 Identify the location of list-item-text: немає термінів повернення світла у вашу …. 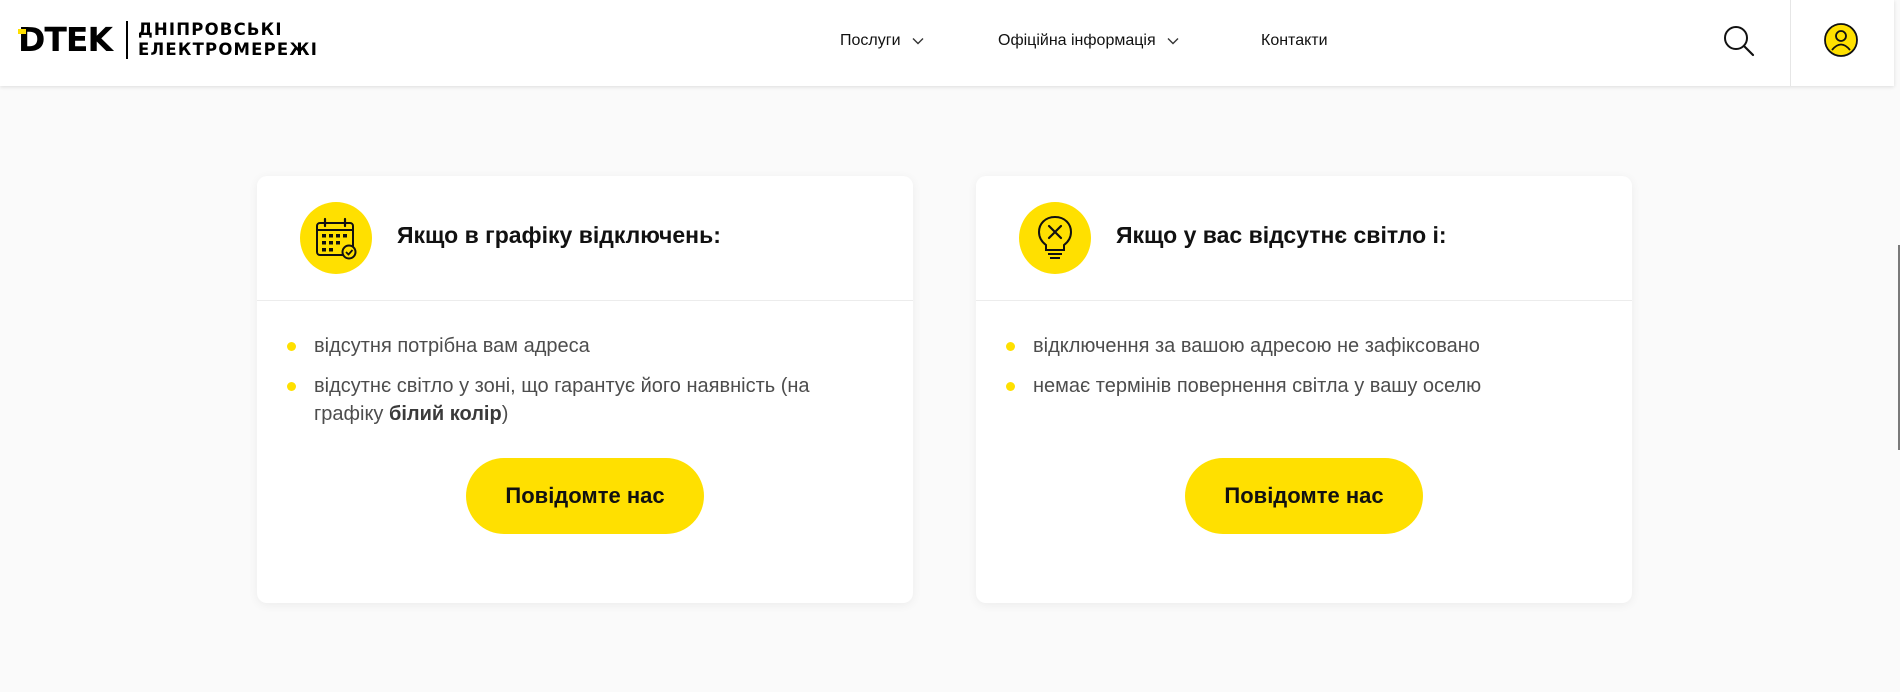
(1257, 386).